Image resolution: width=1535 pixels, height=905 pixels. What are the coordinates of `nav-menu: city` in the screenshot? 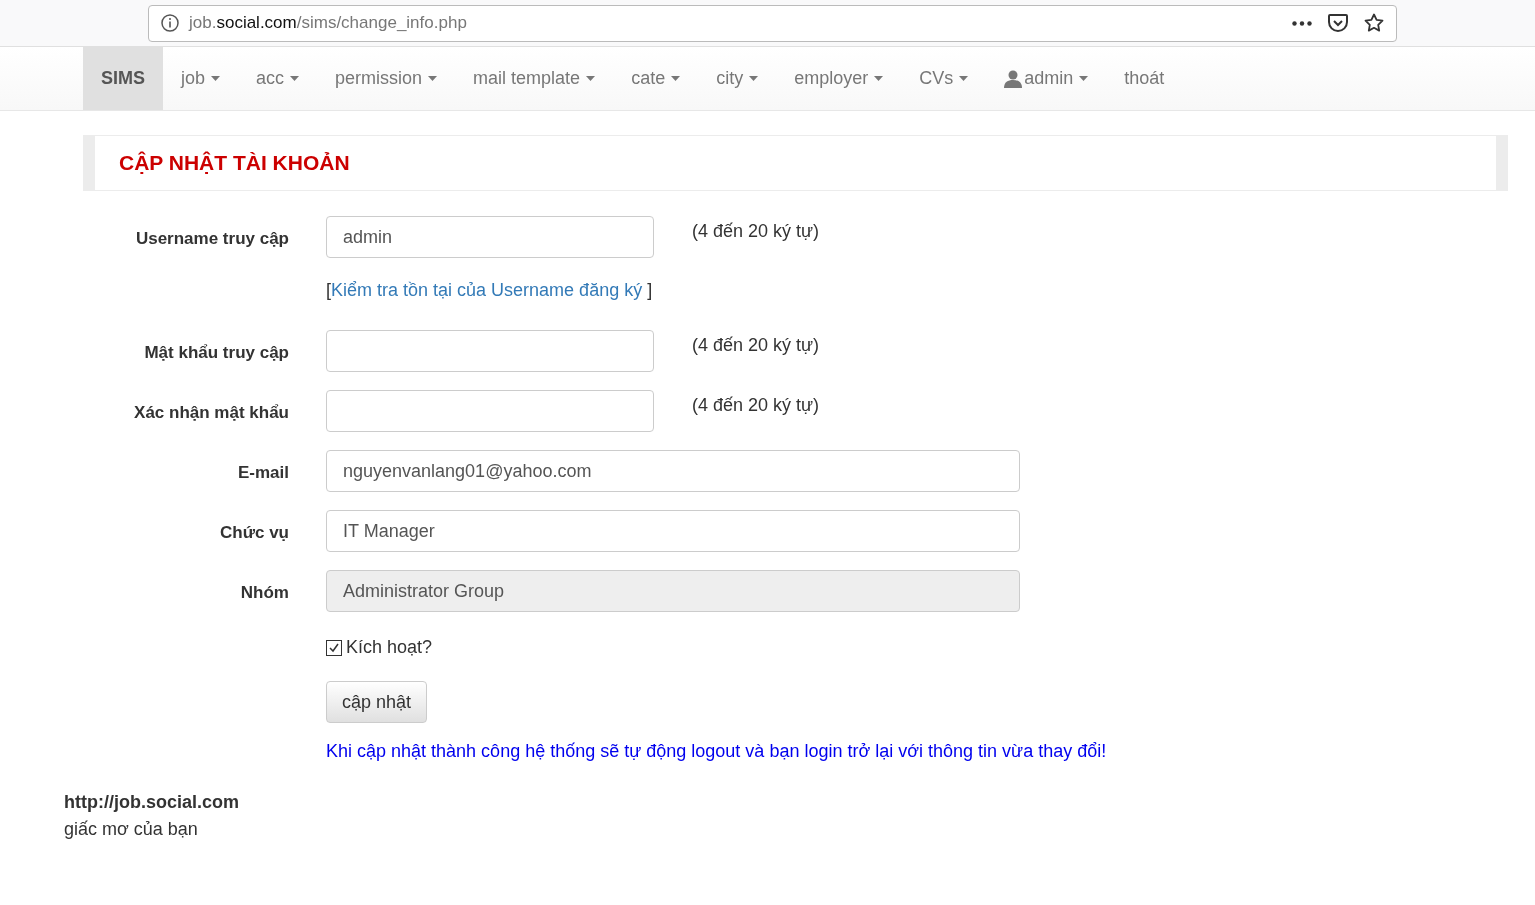 It's located at (737, 78).